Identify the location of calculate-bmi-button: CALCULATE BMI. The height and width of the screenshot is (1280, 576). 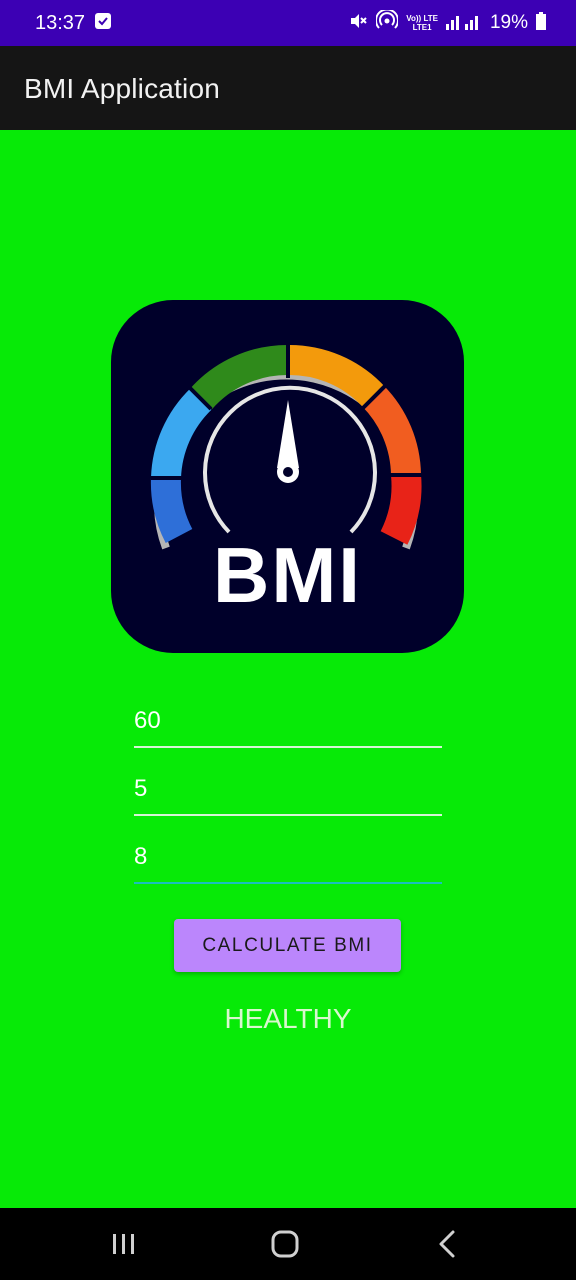
(287, 945).